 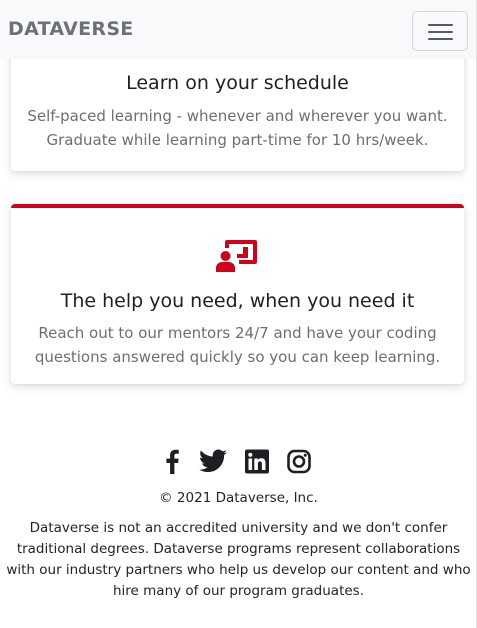 I want to click on copyright-text: © 2021 Dataverse, Inc., so click(x=238, y=498).